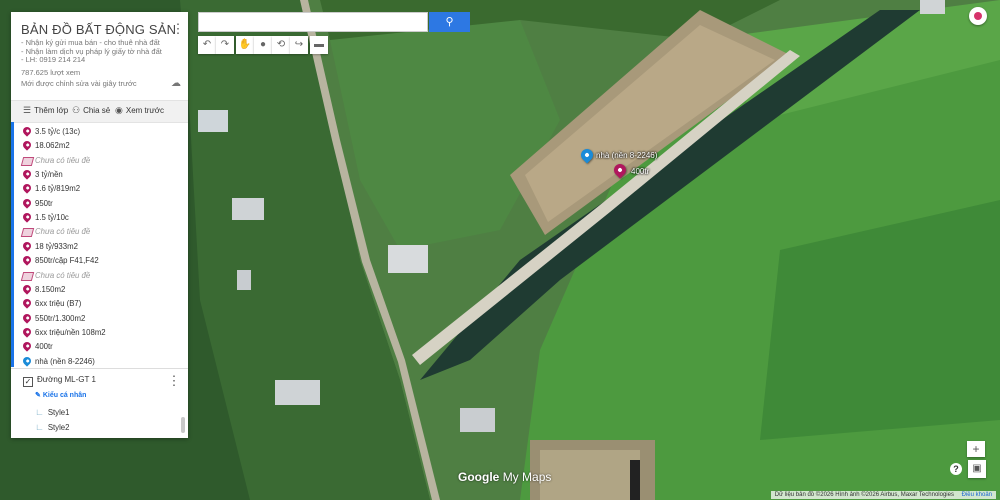  I want to click on marker-icon: ●, so click(263, 44).